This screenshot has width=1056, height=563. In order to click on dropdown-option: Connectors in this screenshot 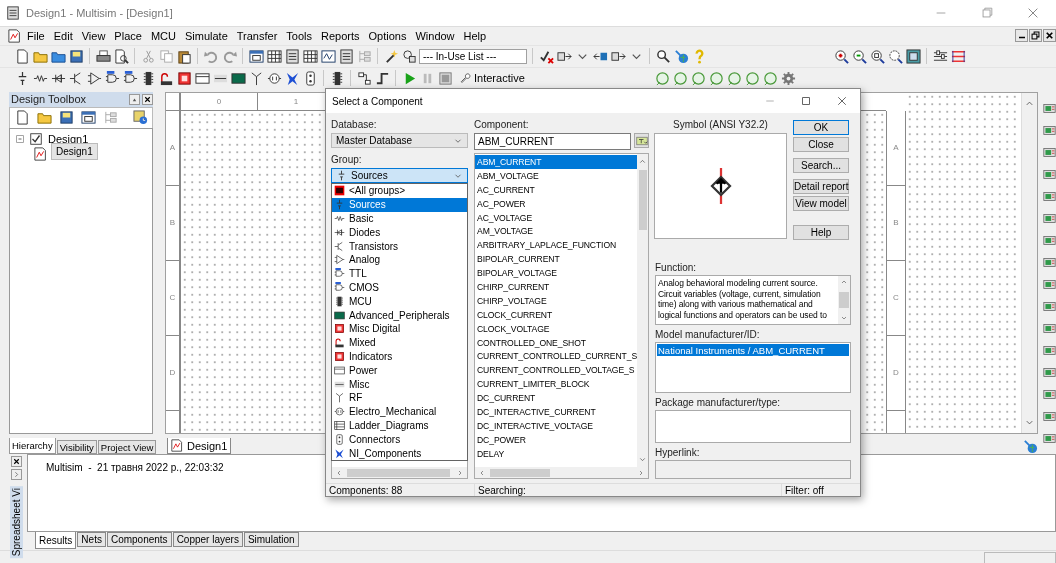, I will do `click(399, 439)`.